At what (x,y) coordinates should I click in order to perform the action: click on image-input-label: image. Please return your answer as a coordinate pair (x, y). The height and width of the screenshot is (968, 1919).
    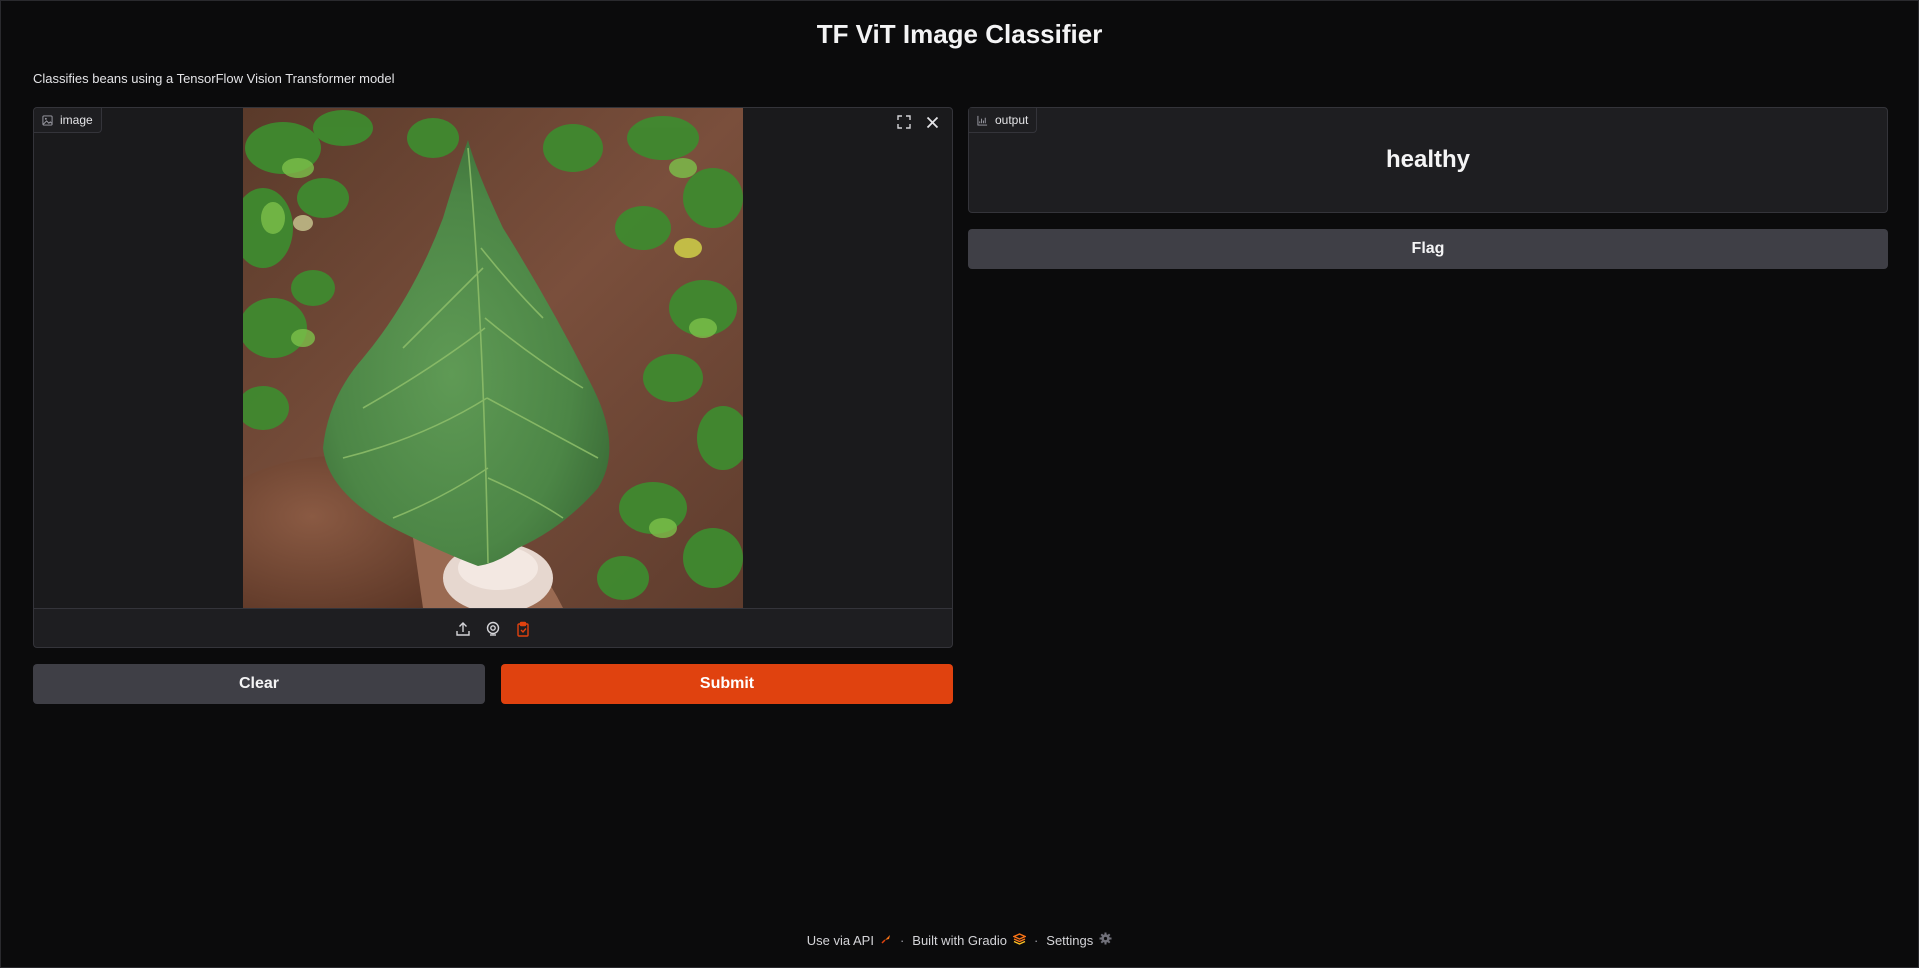
    Looking at the image, I should click on (68, 120).